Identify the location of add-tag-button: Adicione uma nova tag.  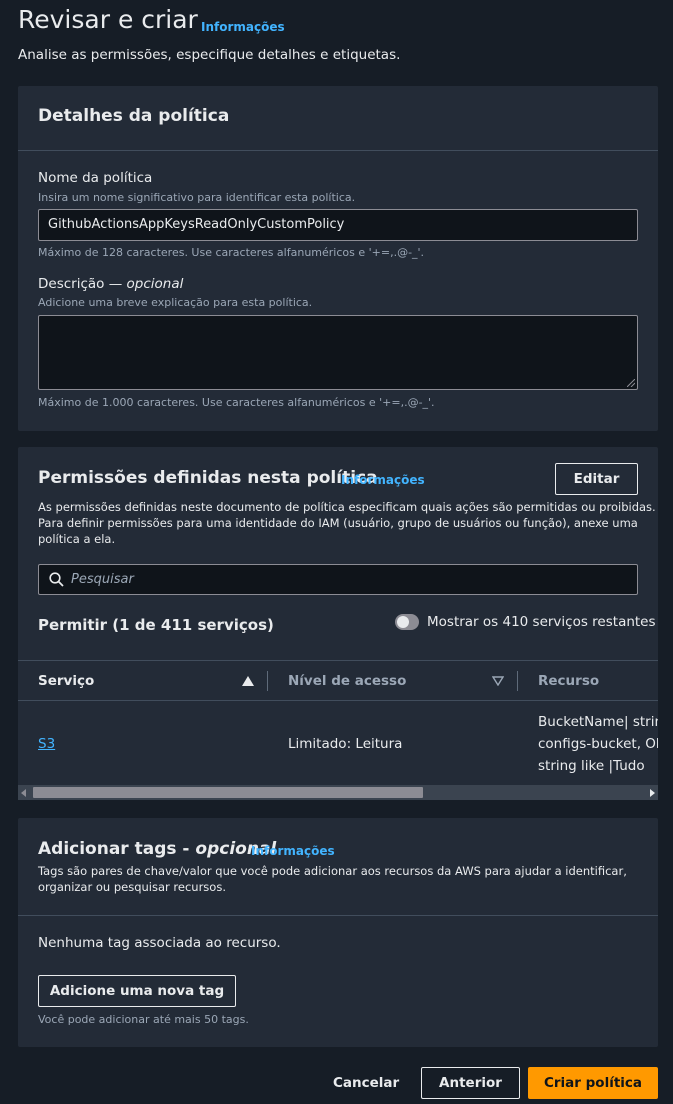
(137, 991).